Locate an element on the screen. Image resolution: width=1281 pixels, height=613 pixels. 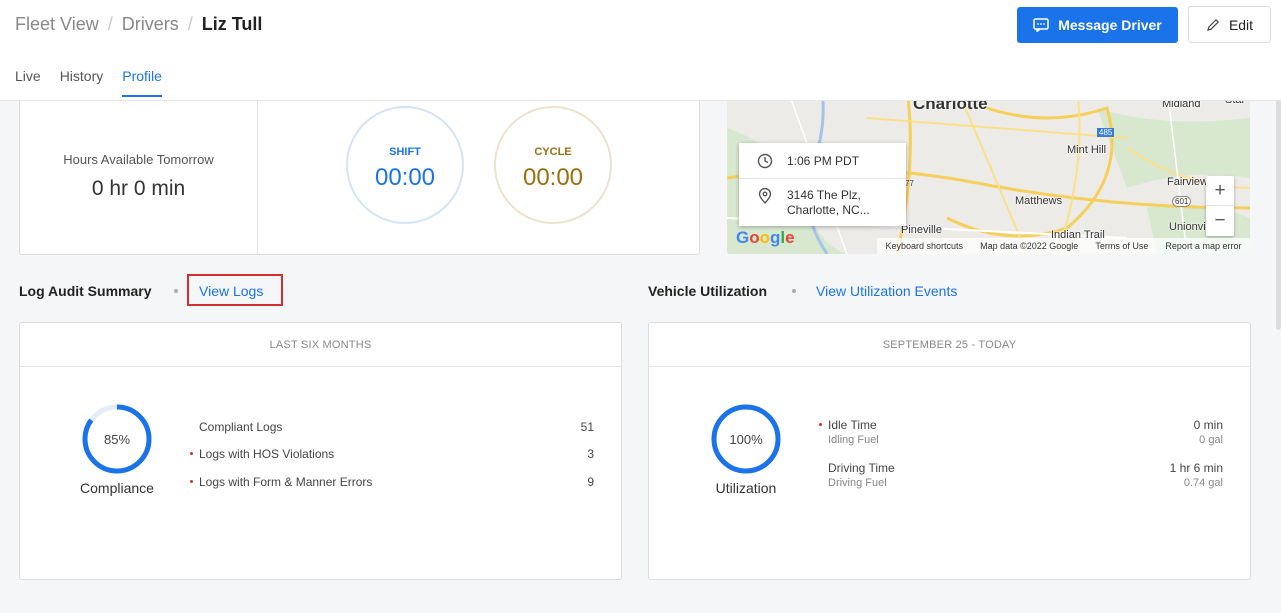
breadcrumb-fleet-view: Fleet View is located at coordinates (57, 24).